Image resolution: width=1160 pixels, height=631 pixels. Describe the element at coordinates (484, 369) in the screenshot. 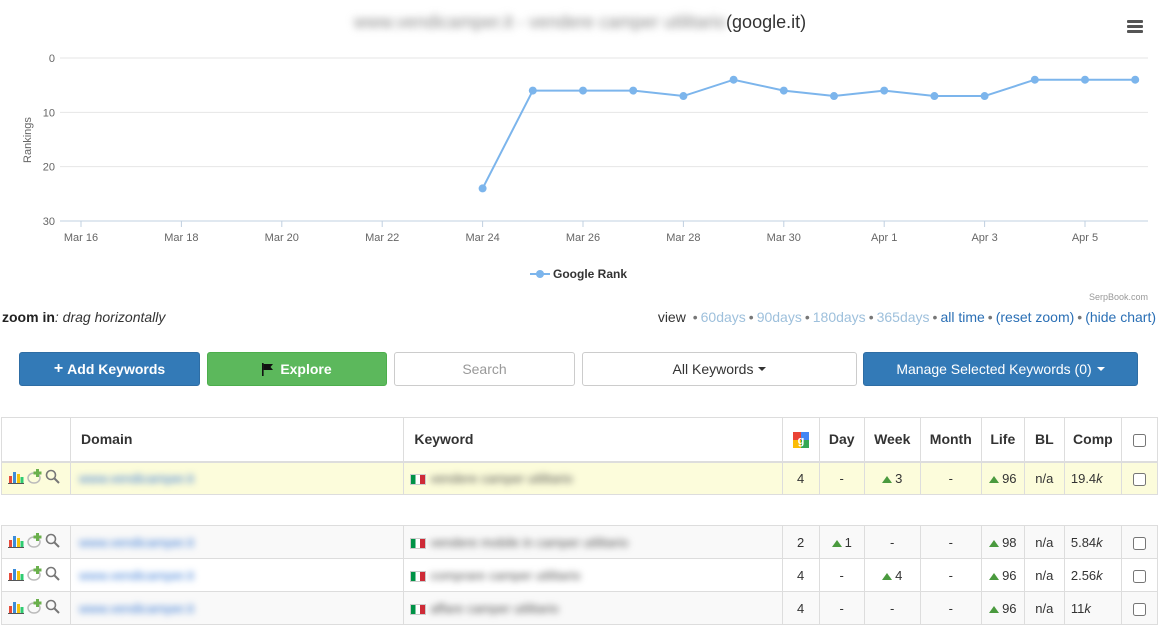

I see `search-input` at that location.